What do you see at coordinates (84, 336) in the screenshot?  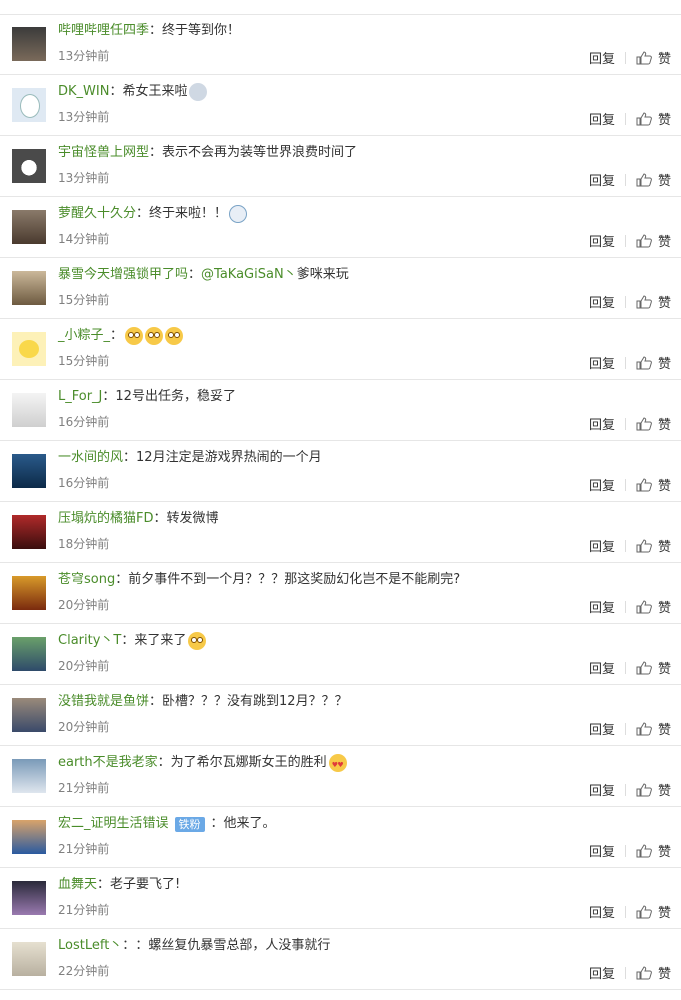 I see `comment-username: _小粽子_` at bounding box center [84, 336].